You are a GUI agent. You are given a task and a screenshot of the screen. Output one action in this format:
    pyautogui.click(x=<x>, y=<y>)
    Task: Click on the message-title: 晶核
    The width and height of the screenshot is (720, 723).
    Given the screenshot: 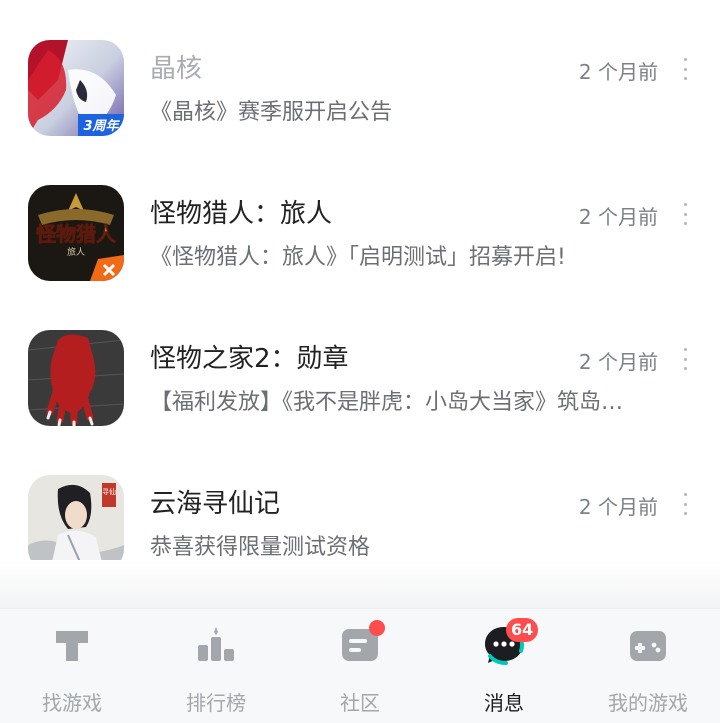 What is the action you would take?
    pyautogui.click(x=176, y=69)
    